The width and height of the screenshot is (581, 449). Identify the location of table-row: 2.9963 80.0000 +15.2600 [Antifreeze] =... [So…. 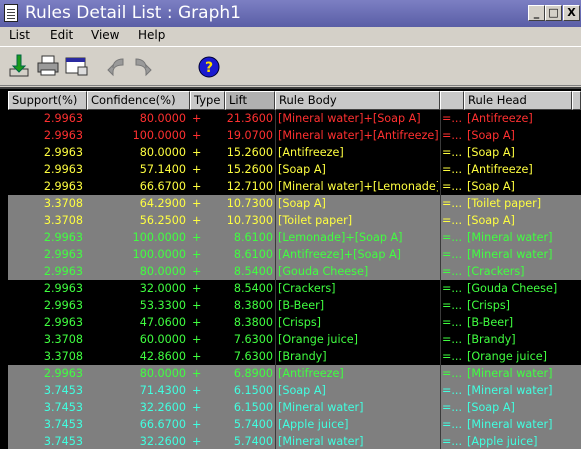
(294, 152).